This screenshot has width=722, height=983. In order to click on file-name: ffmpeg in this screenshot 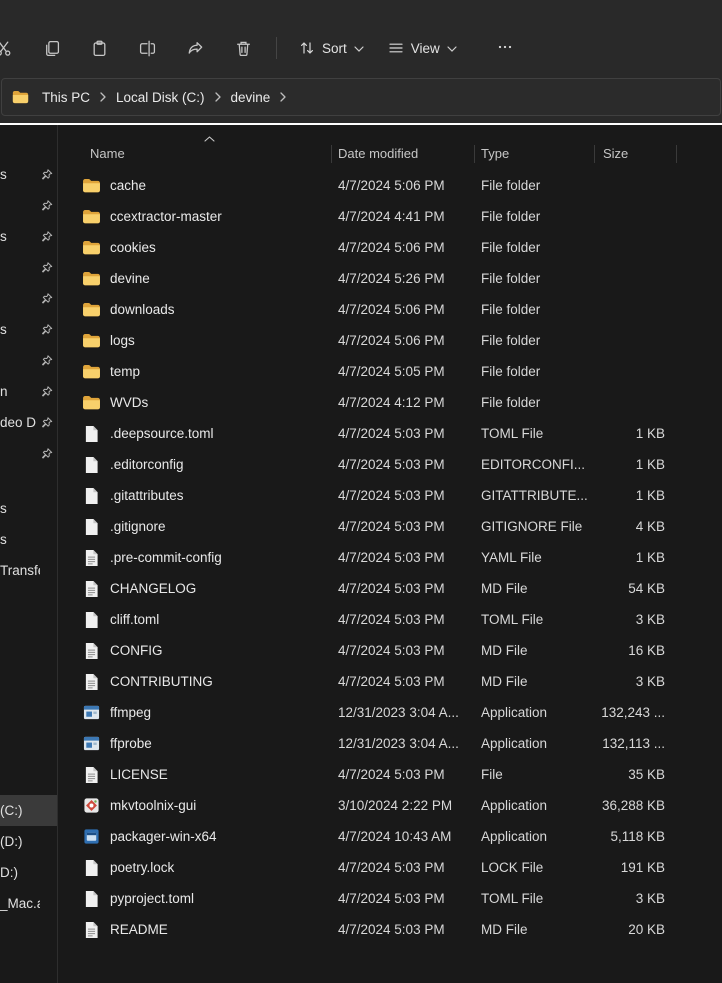, I will do `click(131, 712)`.